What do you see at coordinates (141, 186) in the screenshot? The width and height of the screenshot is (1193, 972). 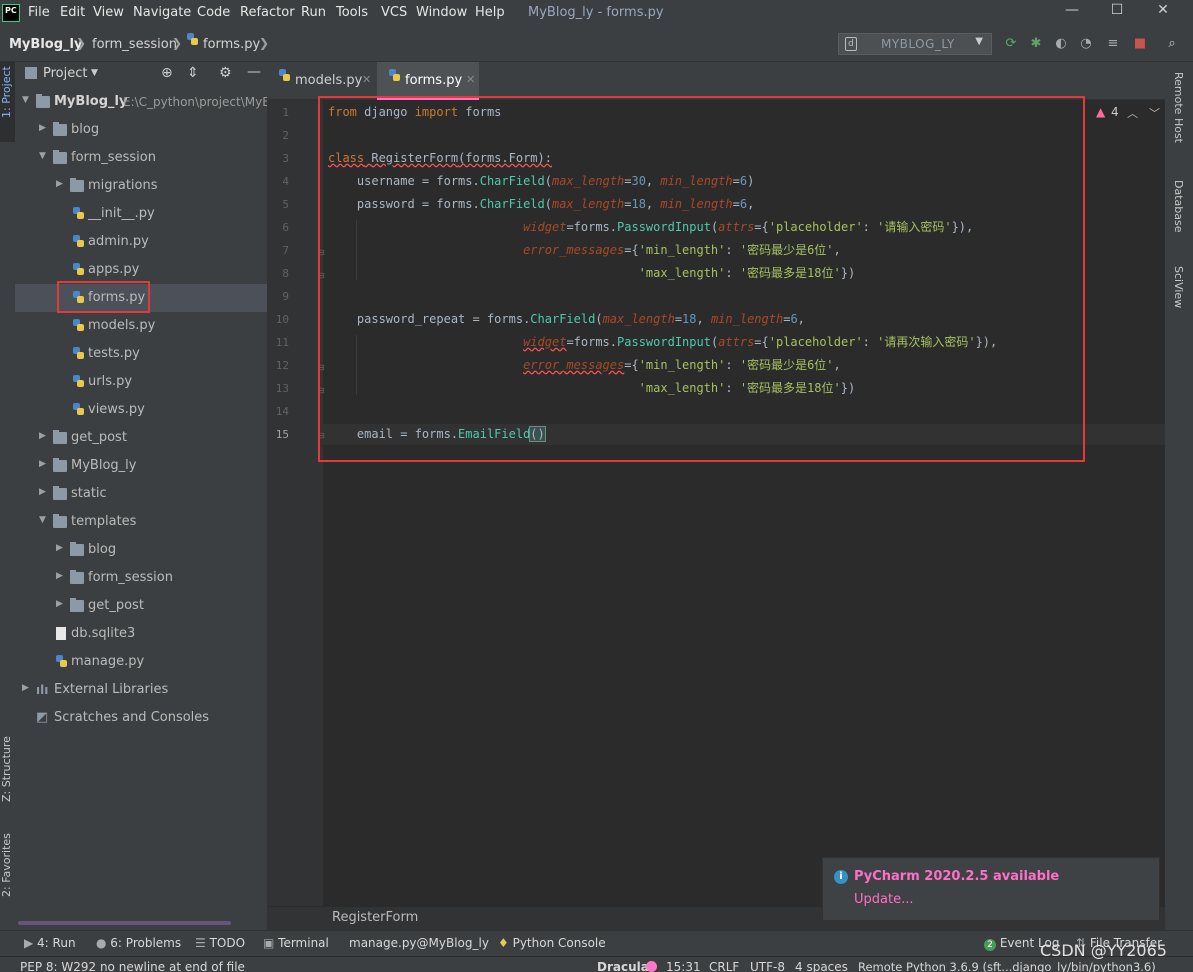 I see `tree-item-migrations: ▶ migrations` at bounding box center [141, 186].